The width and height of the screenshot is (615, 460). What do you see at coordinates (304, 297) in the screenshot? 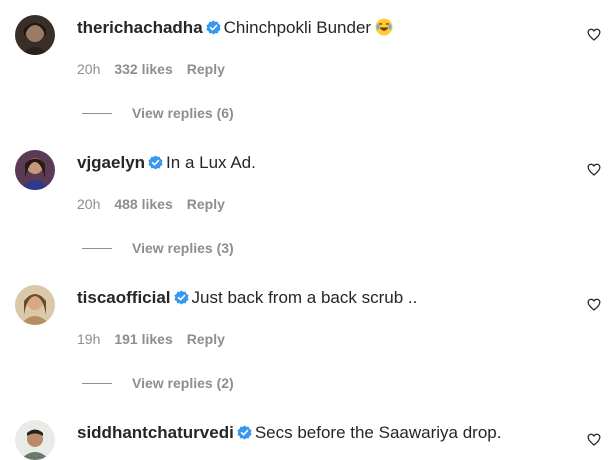
I see `comment-text: Just back from a back scrub ..` at bounding box center [304, 297].